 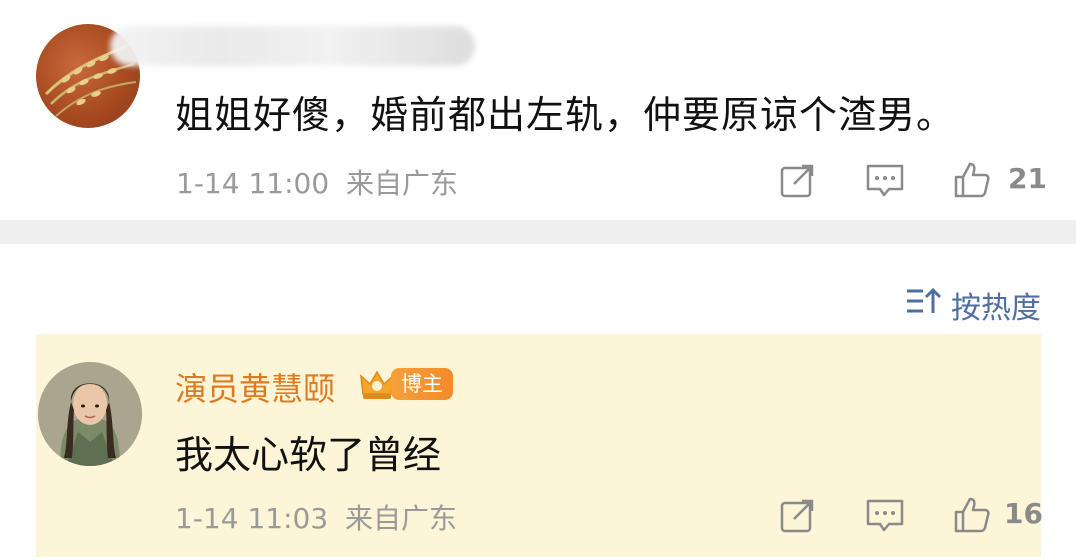 What do you see at coordinates (910, 515) in the screenshot?
I see `comment-actions: 16` at bounding box center [910, 515].